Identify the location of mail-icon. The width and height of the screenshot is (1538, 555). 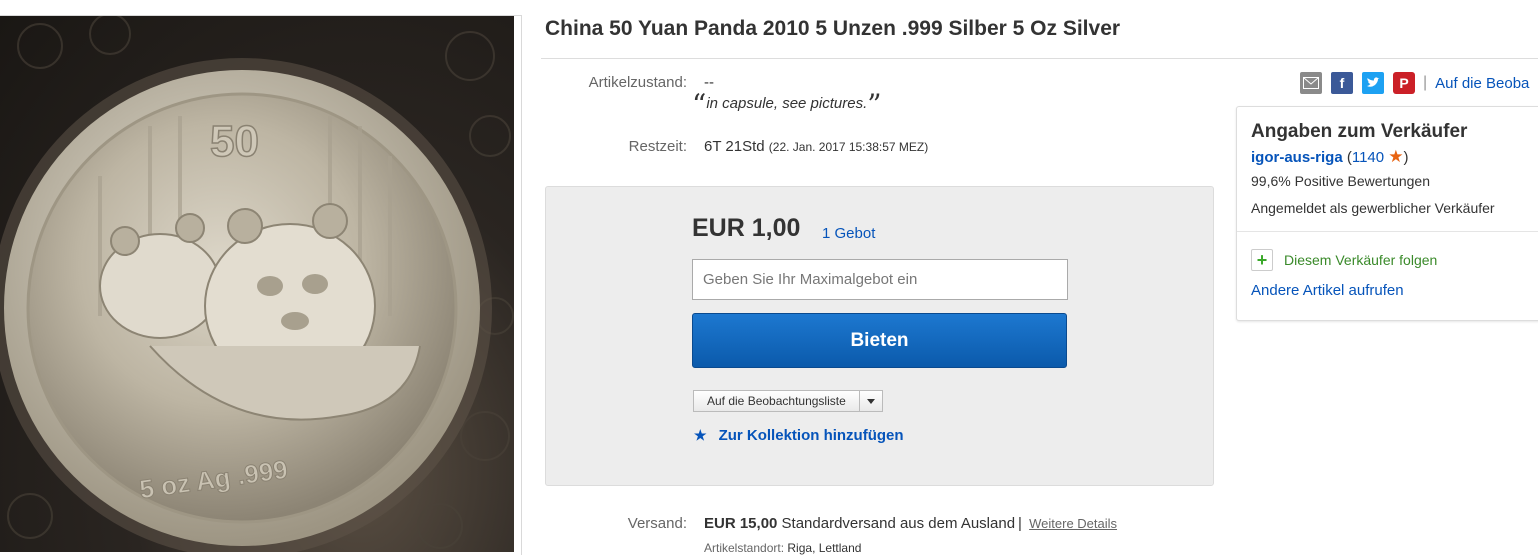
(1311, 83).